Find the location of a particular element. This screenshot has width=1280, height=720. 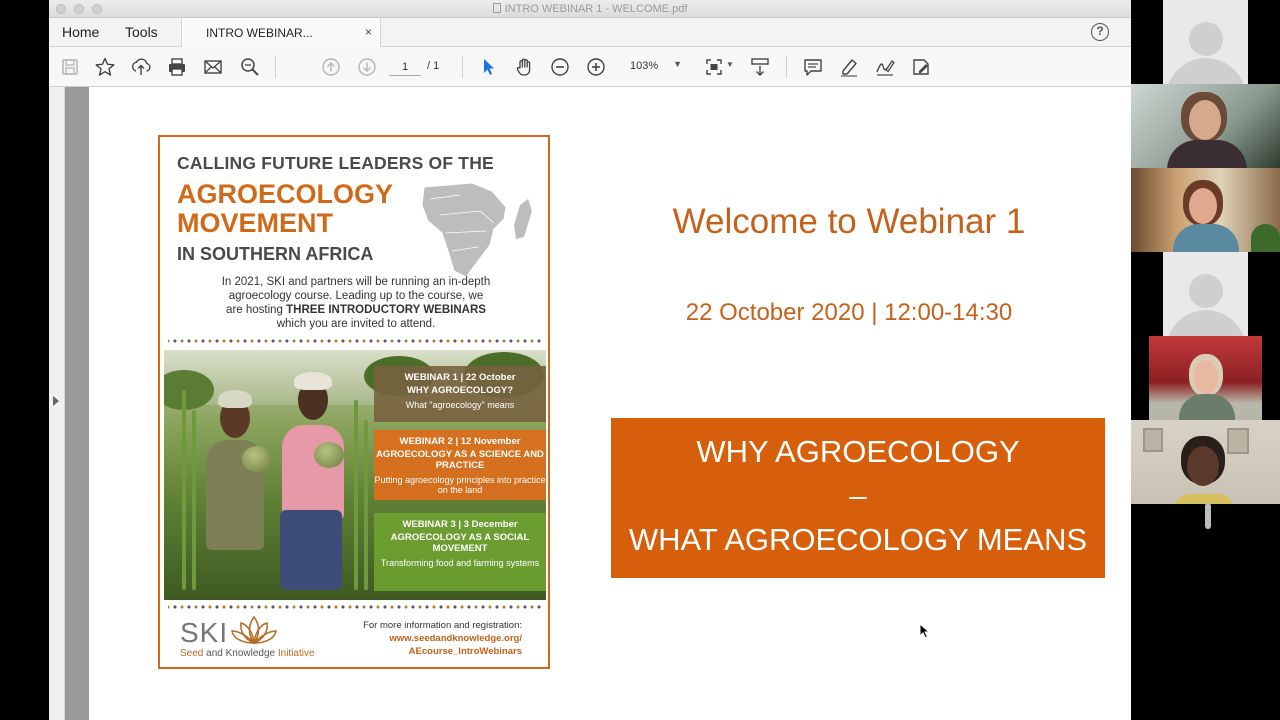

toolbar: / 1 103% ▼ ▼ is located at coordinates (590, 67).